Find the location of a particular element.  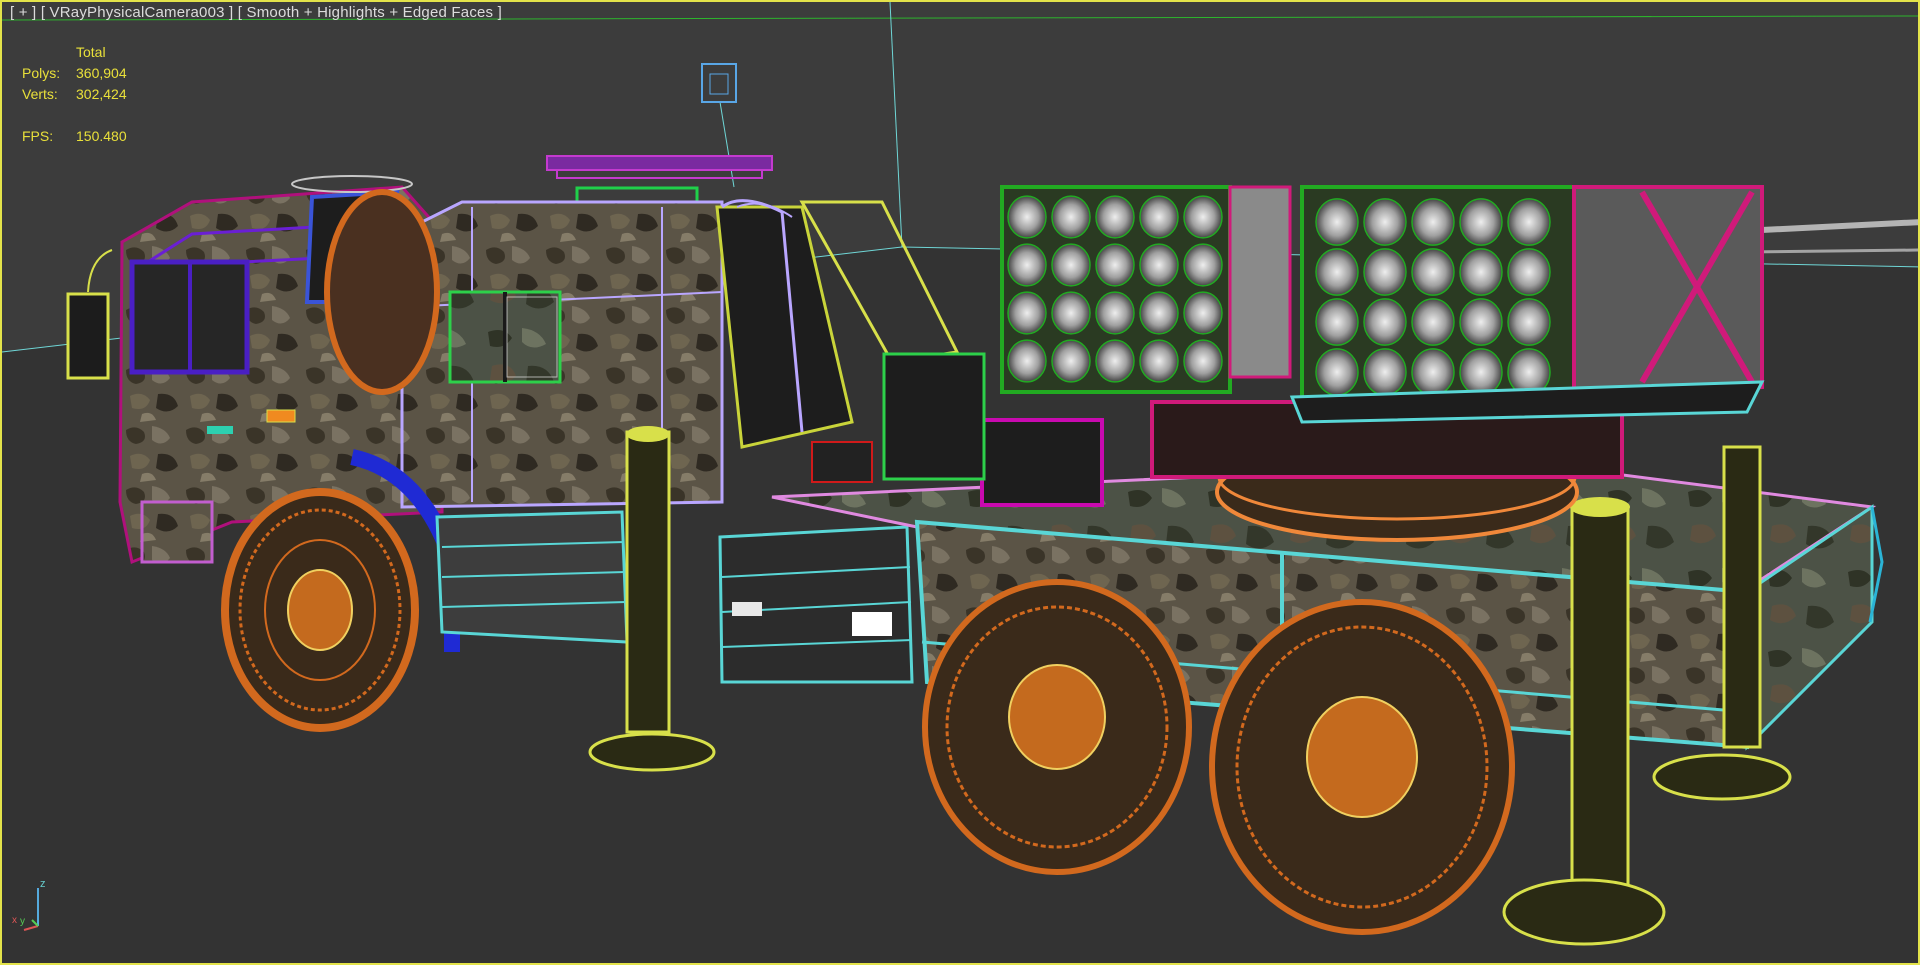

wheel-hub is located at coordinates (320, 610).